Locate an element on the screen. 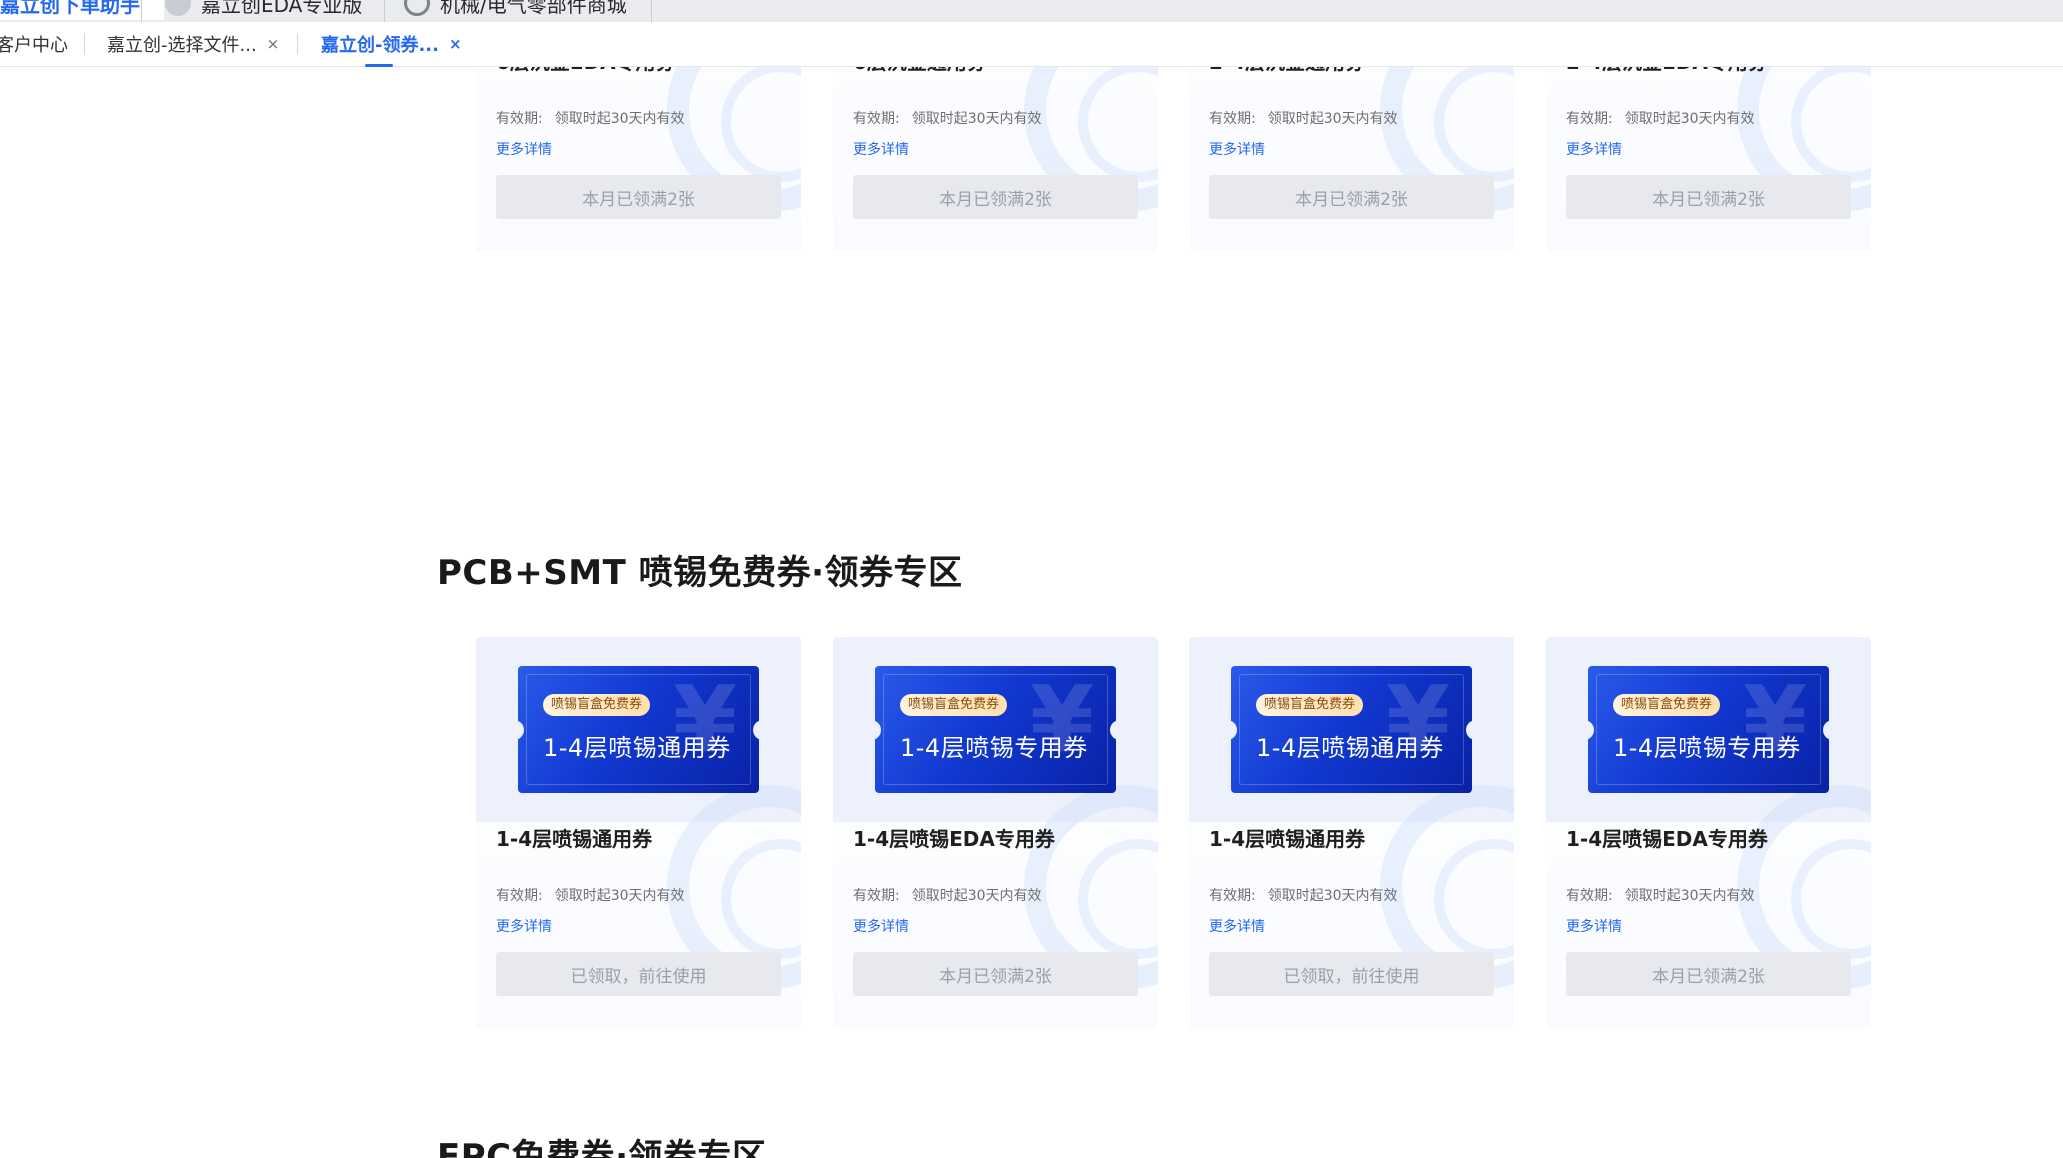 The image size is (2063, 1158). tab-label: 客户中心 is located at coordinates (34, 45).